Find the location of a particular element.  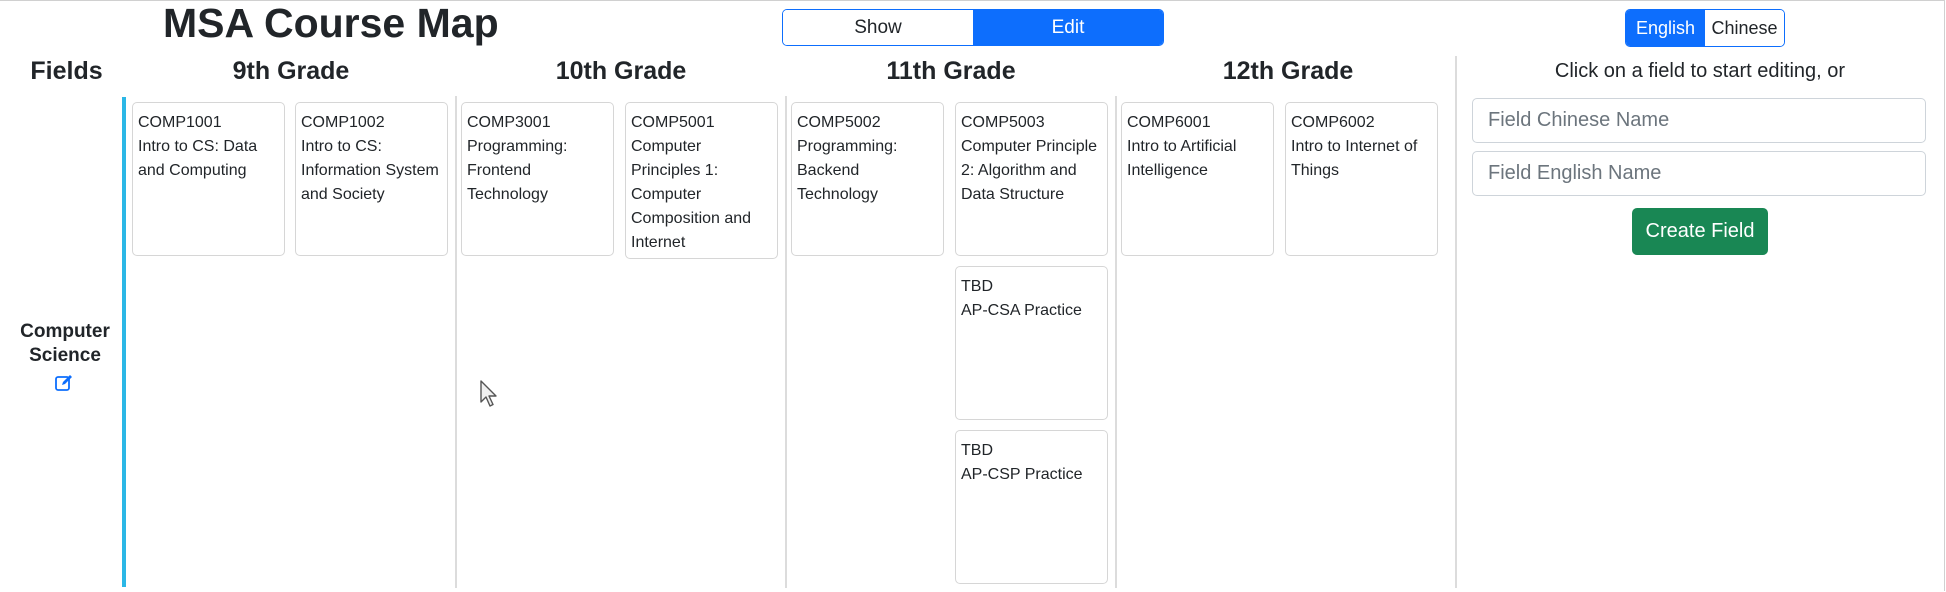

course-name: Intro to Internet of Things is located at coordinates (1354, 158).